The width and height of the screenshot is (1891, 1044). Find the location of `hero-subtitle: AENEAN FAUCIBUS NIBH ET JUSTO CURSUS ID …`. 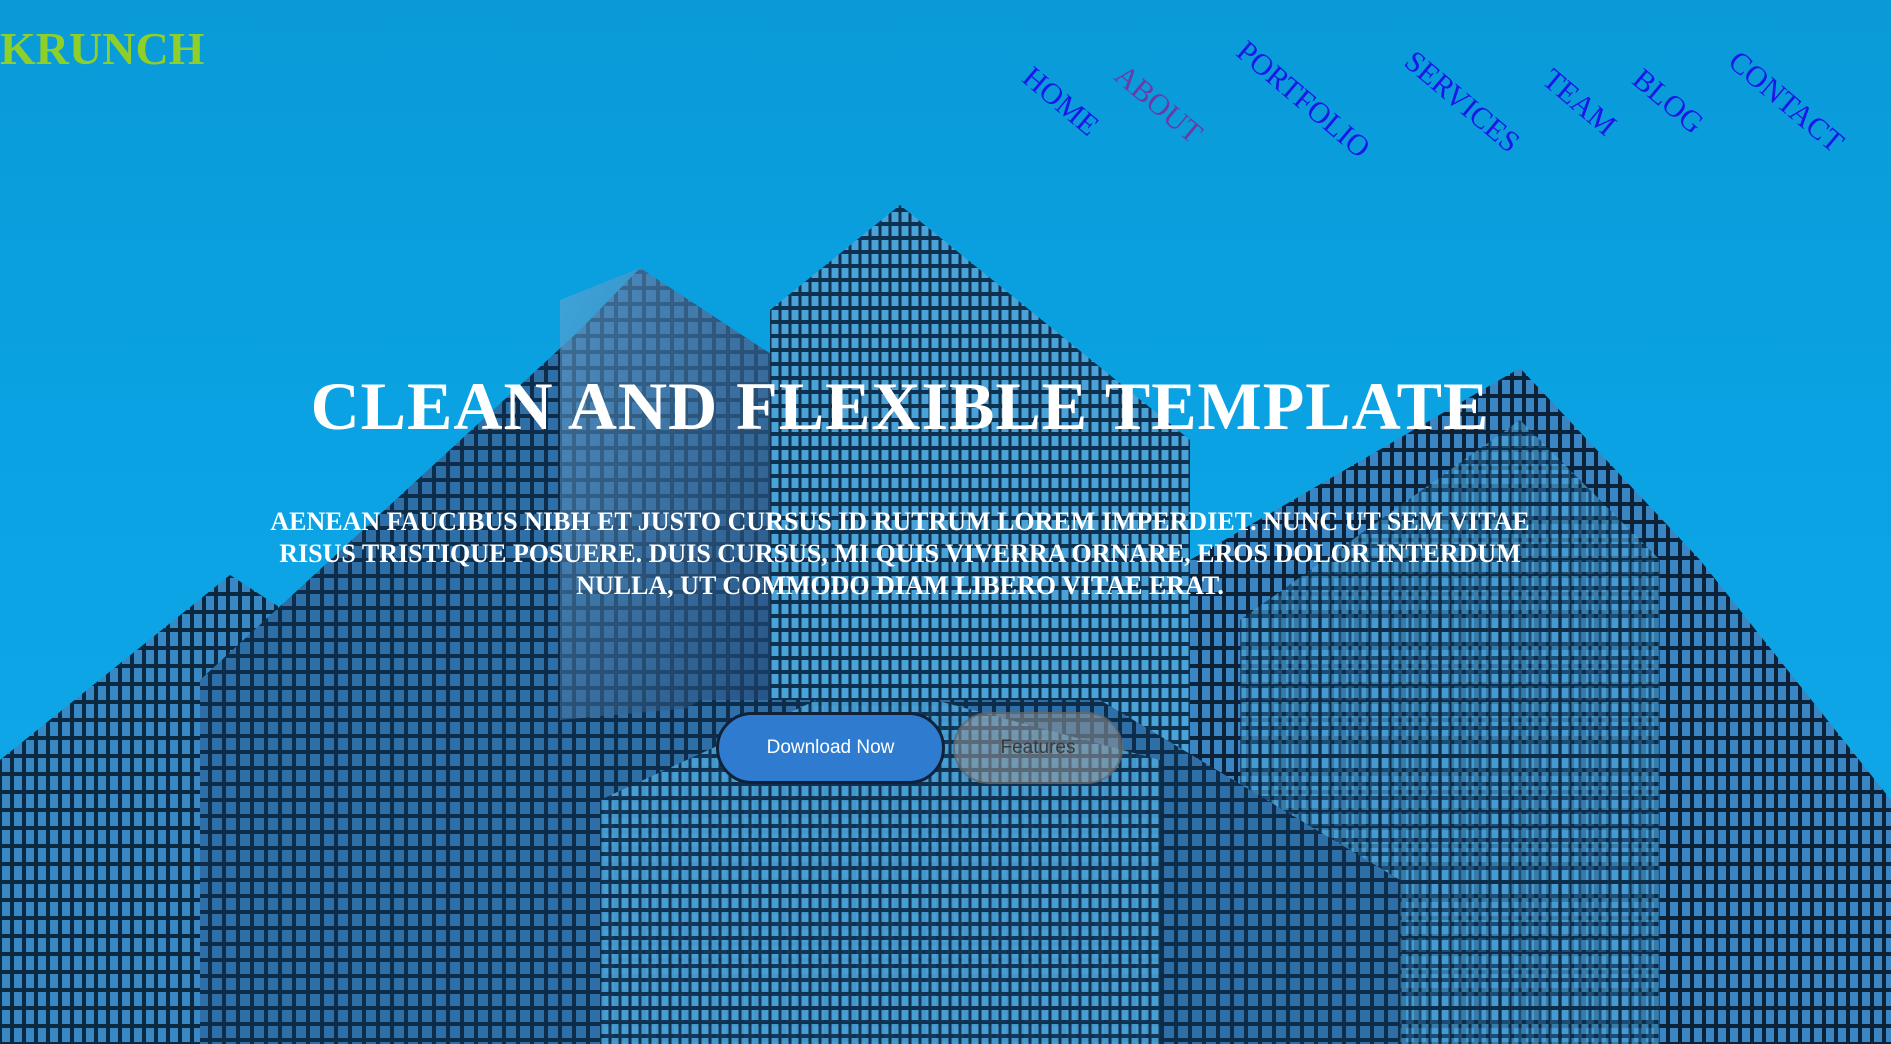

hero-subtitle: AENEAN FAUCIBUS NIBH ET JUSTO CURSUS ID … is located at coordinates (900, 553).